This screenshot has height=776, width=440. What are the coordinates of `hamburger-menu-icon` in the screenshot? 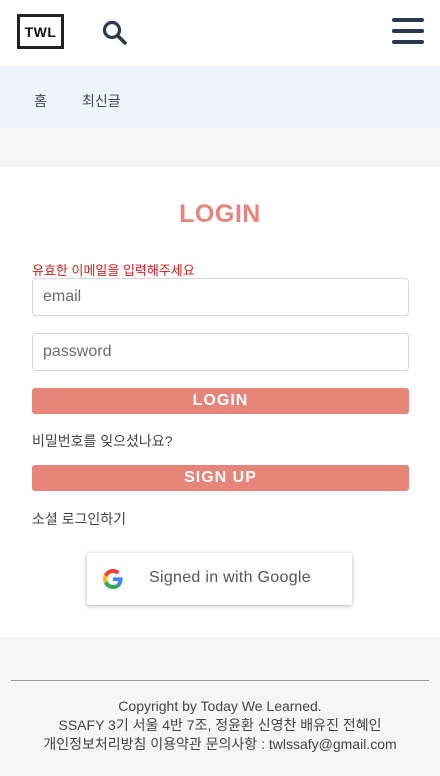 It's located at (408, 20).